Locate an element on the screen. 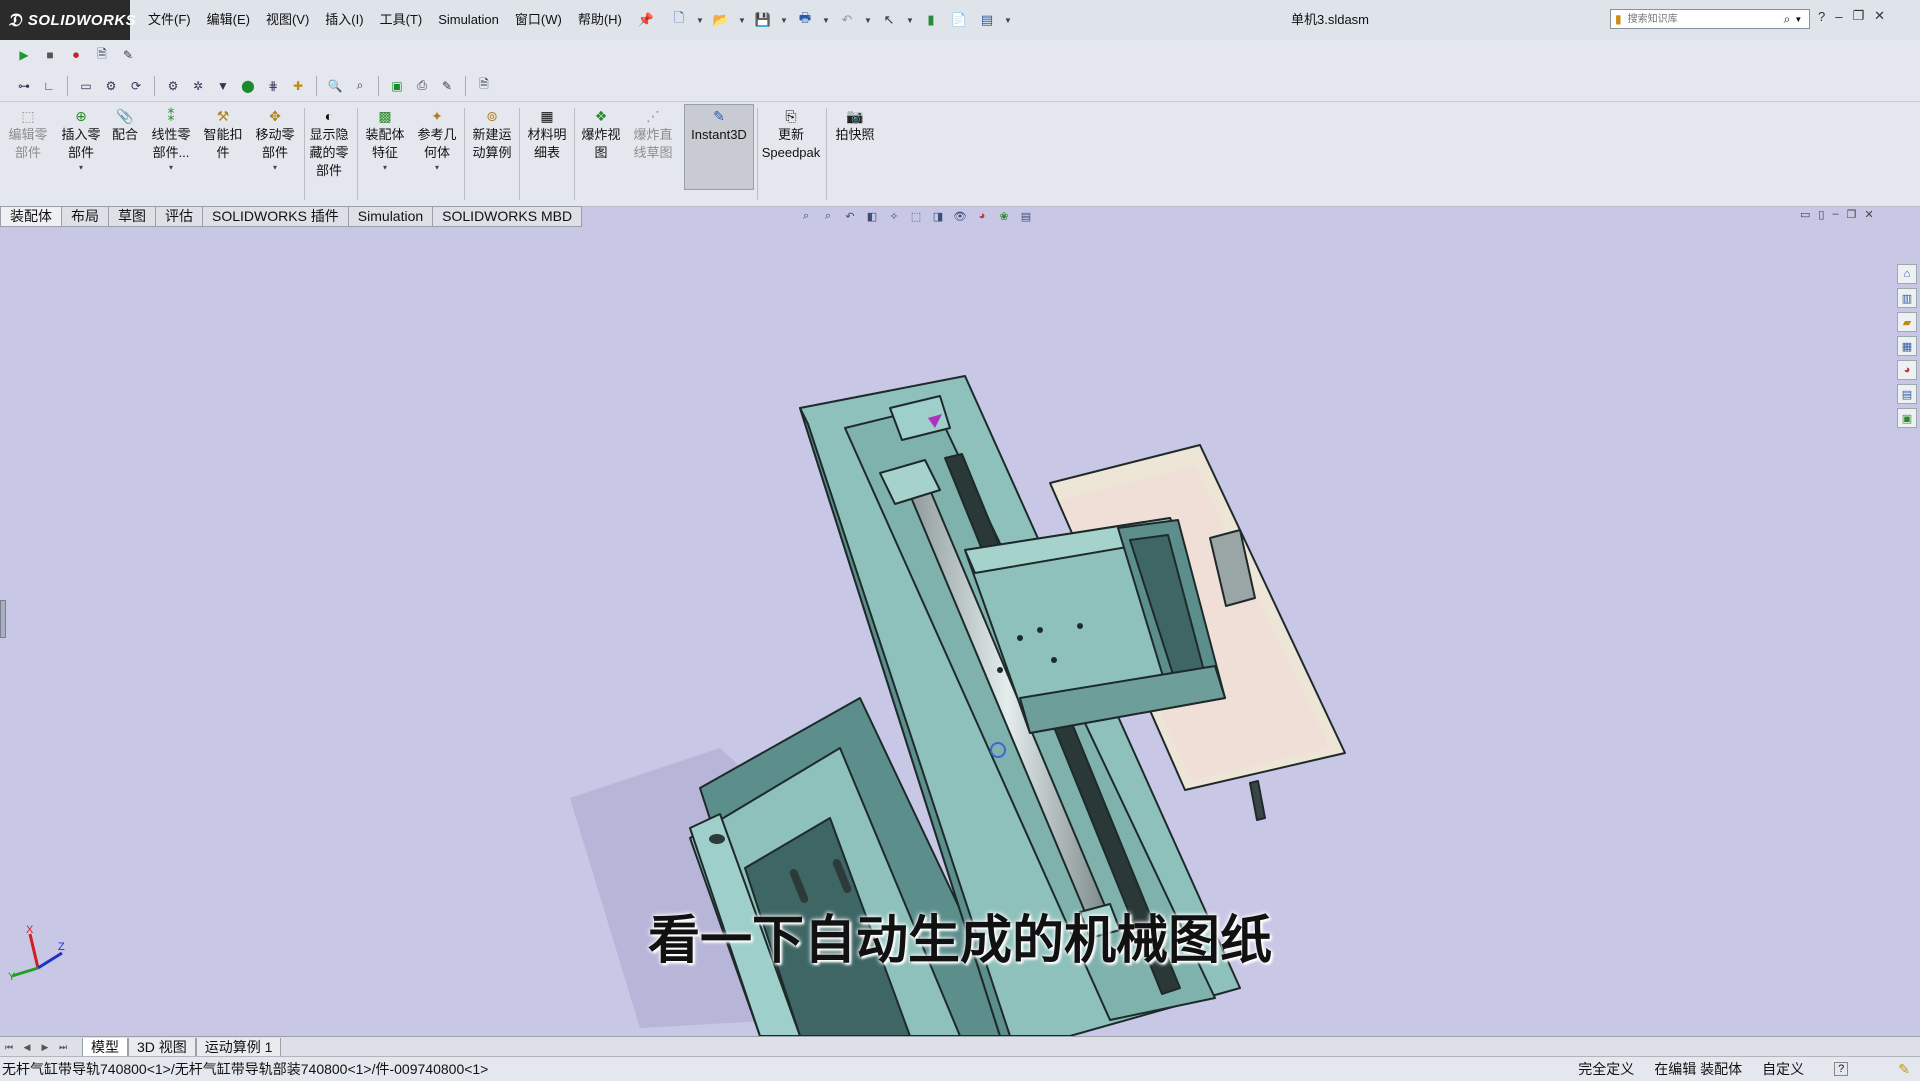 The image size is (1920, 1081). settings-icon: ⚙ is located at coordinates (173, 86).